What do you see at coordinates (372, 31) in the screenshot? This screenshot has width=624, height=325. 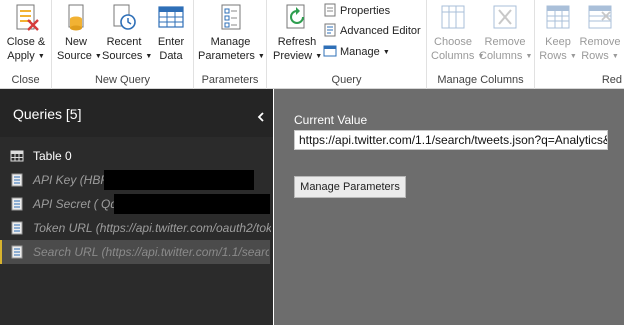 I see `advanced-editor-button: Advanced Editor` at bounding box center [372, 31].